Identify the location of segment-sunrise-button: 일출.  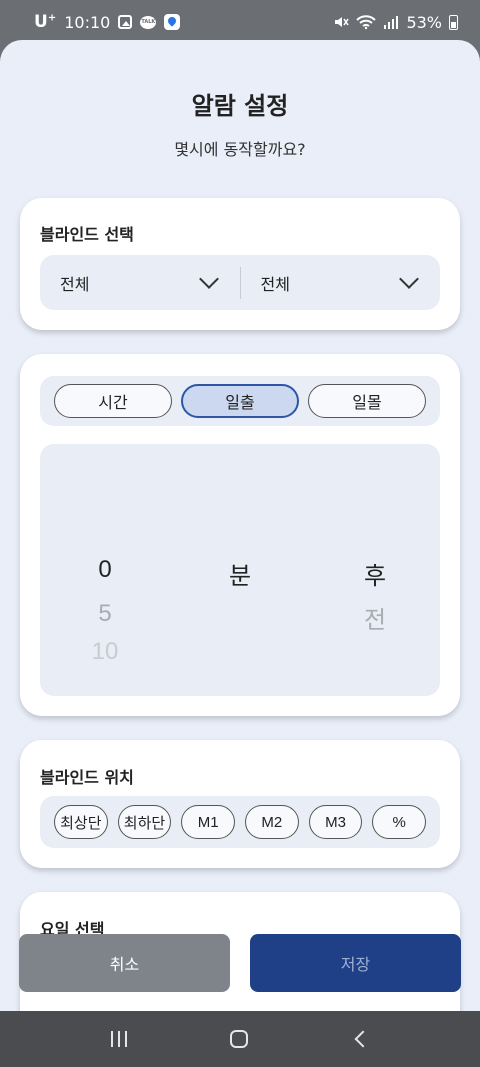
(240, 401).